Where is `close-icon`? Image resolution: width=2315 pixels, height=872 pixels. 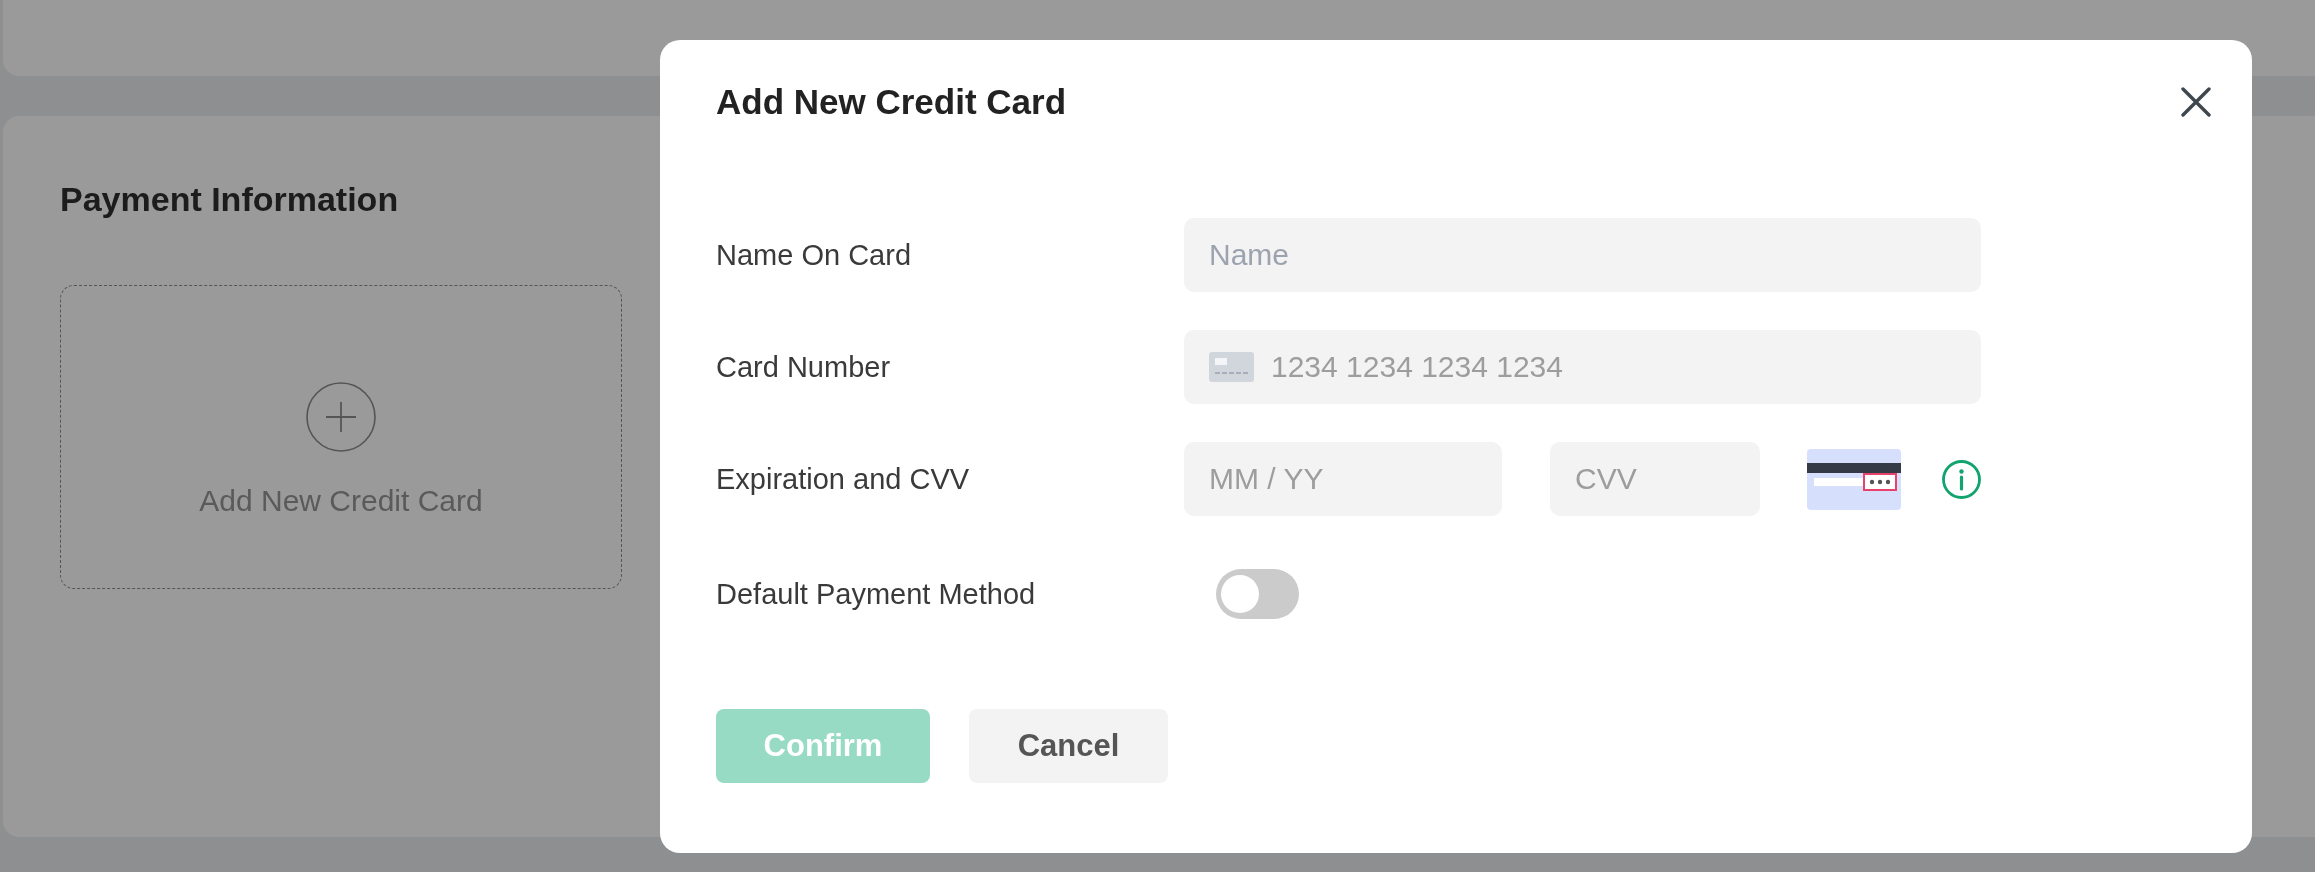 close-icon is located at coordinates (2196, 102).